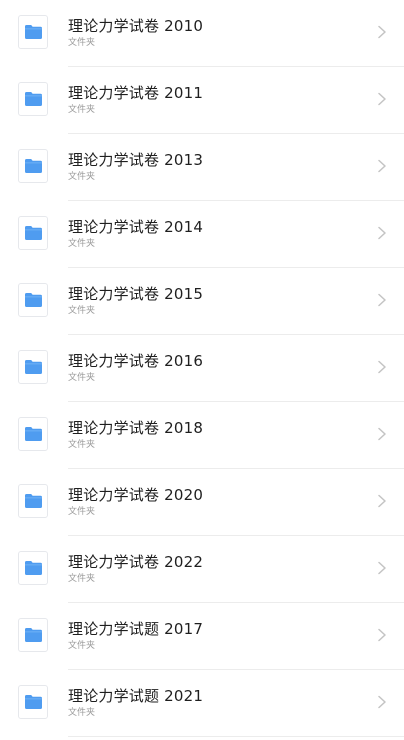 This screenshot has height=740, width=404. What do you see at coordinates (136, 93) in the screenshot?
I see `folder-title: 理论力学试卷 2011` at bounding box center [136, 93].